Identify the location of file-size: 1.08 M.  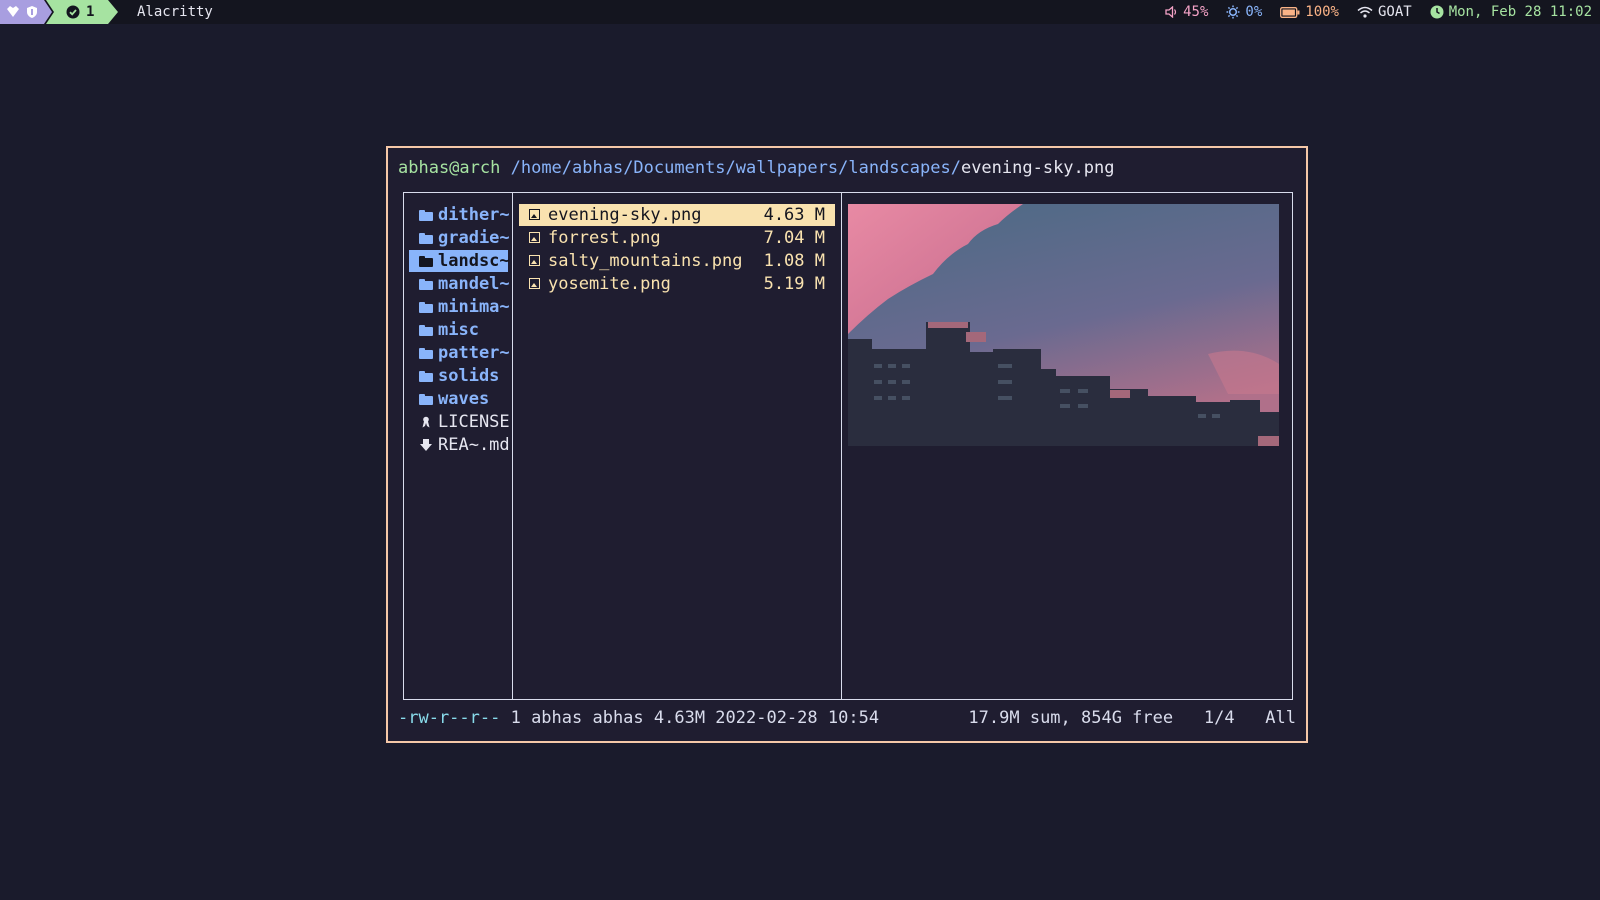
(794, 261).